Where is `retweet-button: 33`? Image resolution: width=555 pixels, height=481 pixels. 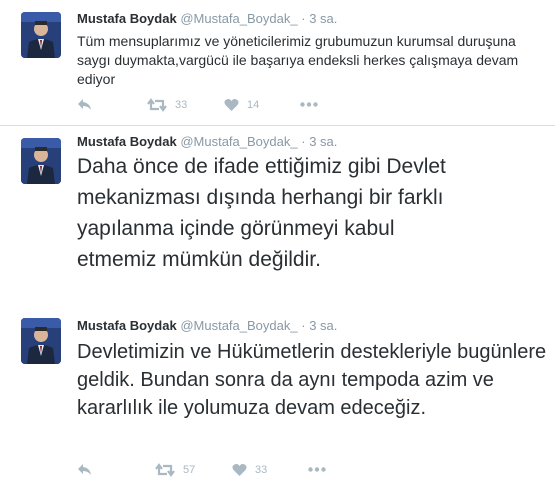 retweet-button: 33 is located at coordinates (167, 105).